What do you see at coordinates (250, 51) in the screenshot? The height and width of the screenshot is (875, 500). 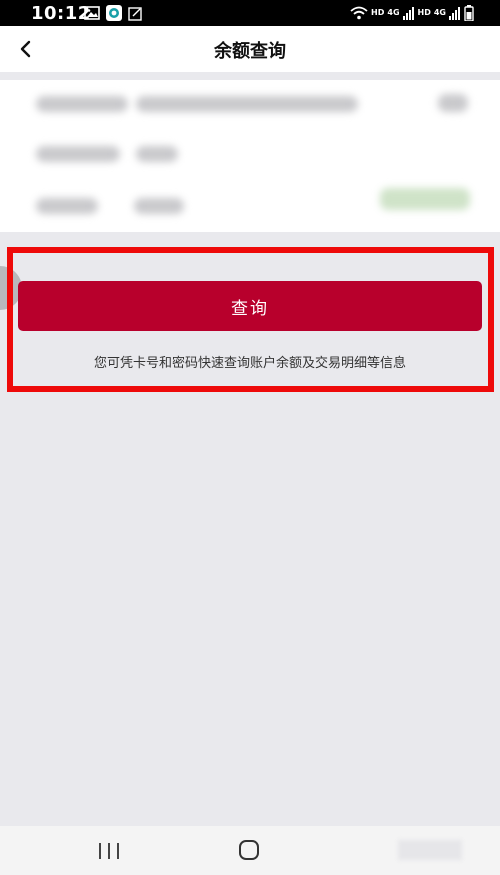 I see `page-title: 余额查询` at bounding box center [250, 51].